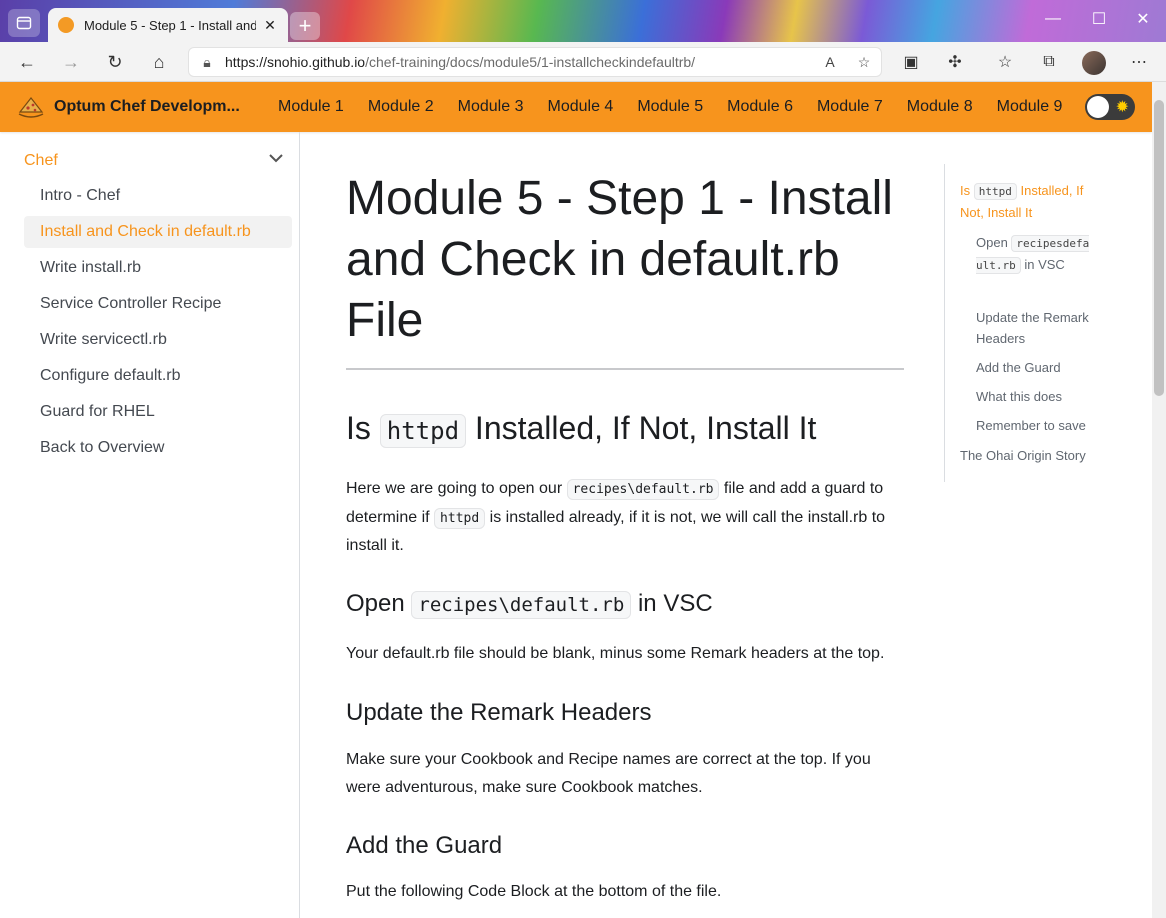 This screenshot has height=918, width=1166. Describe the element at coordinates (1099, 19) in the screenshot. I see `maximize-icon: ☐` at that location.